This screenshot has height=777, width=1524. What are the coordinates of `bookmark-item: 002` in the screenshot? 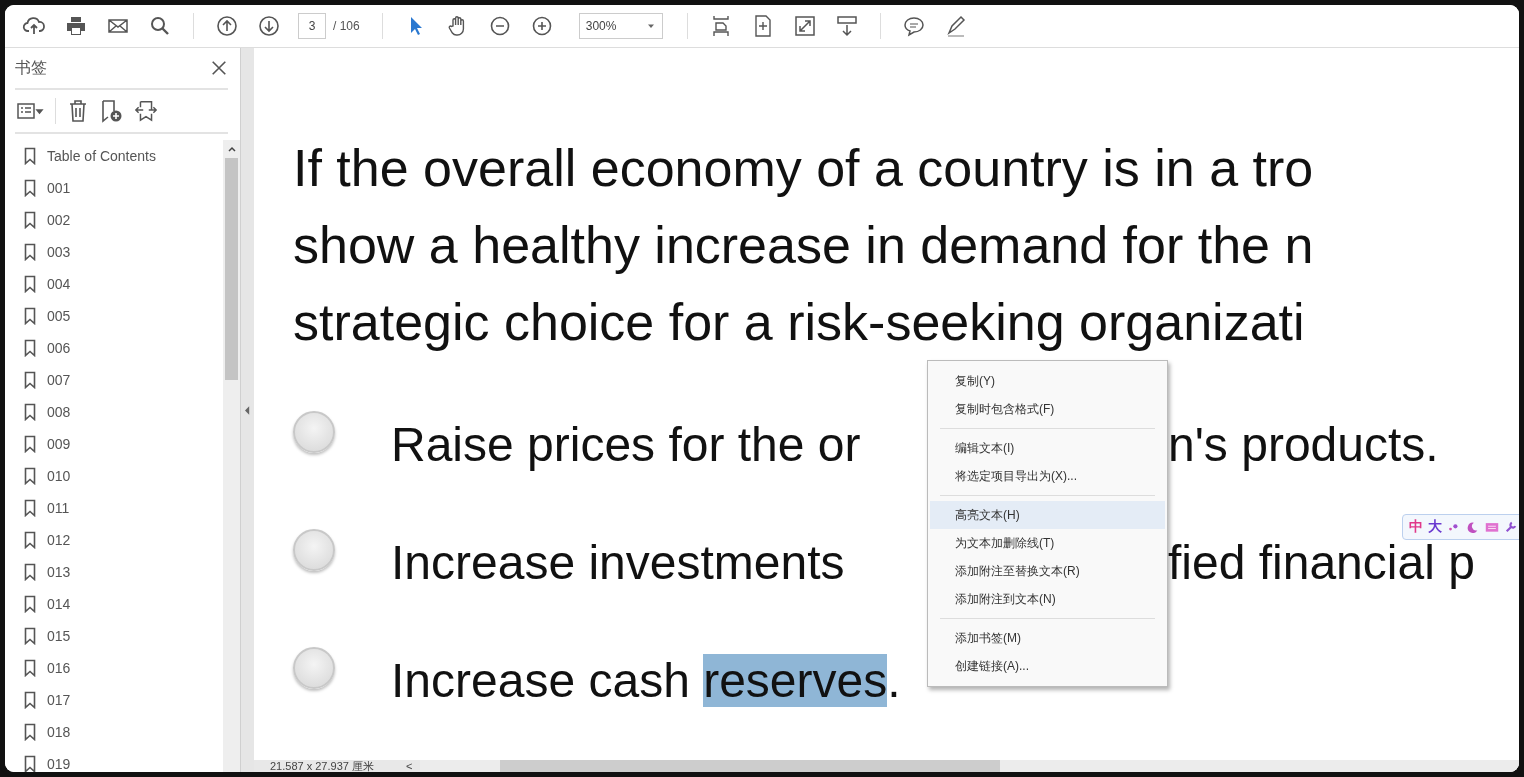 It's located at (119, 220).